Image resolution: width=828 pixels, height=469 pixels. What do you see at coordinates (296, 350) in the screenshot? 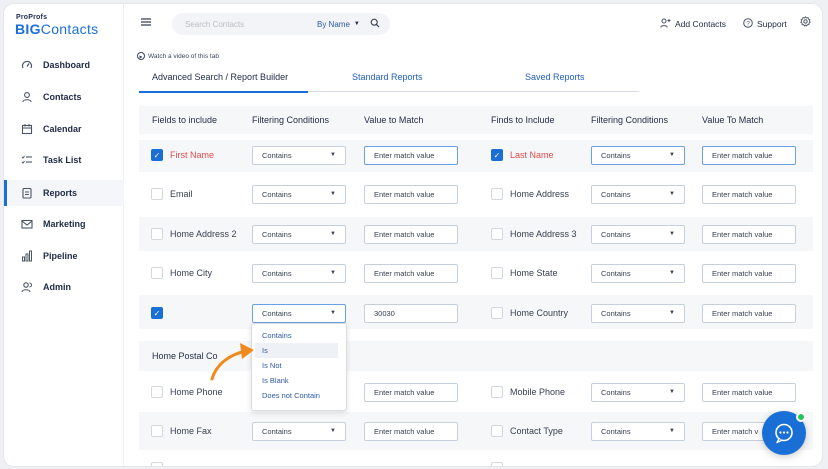
I see `menu-item-is: Is` at bounding box center [296, 350].